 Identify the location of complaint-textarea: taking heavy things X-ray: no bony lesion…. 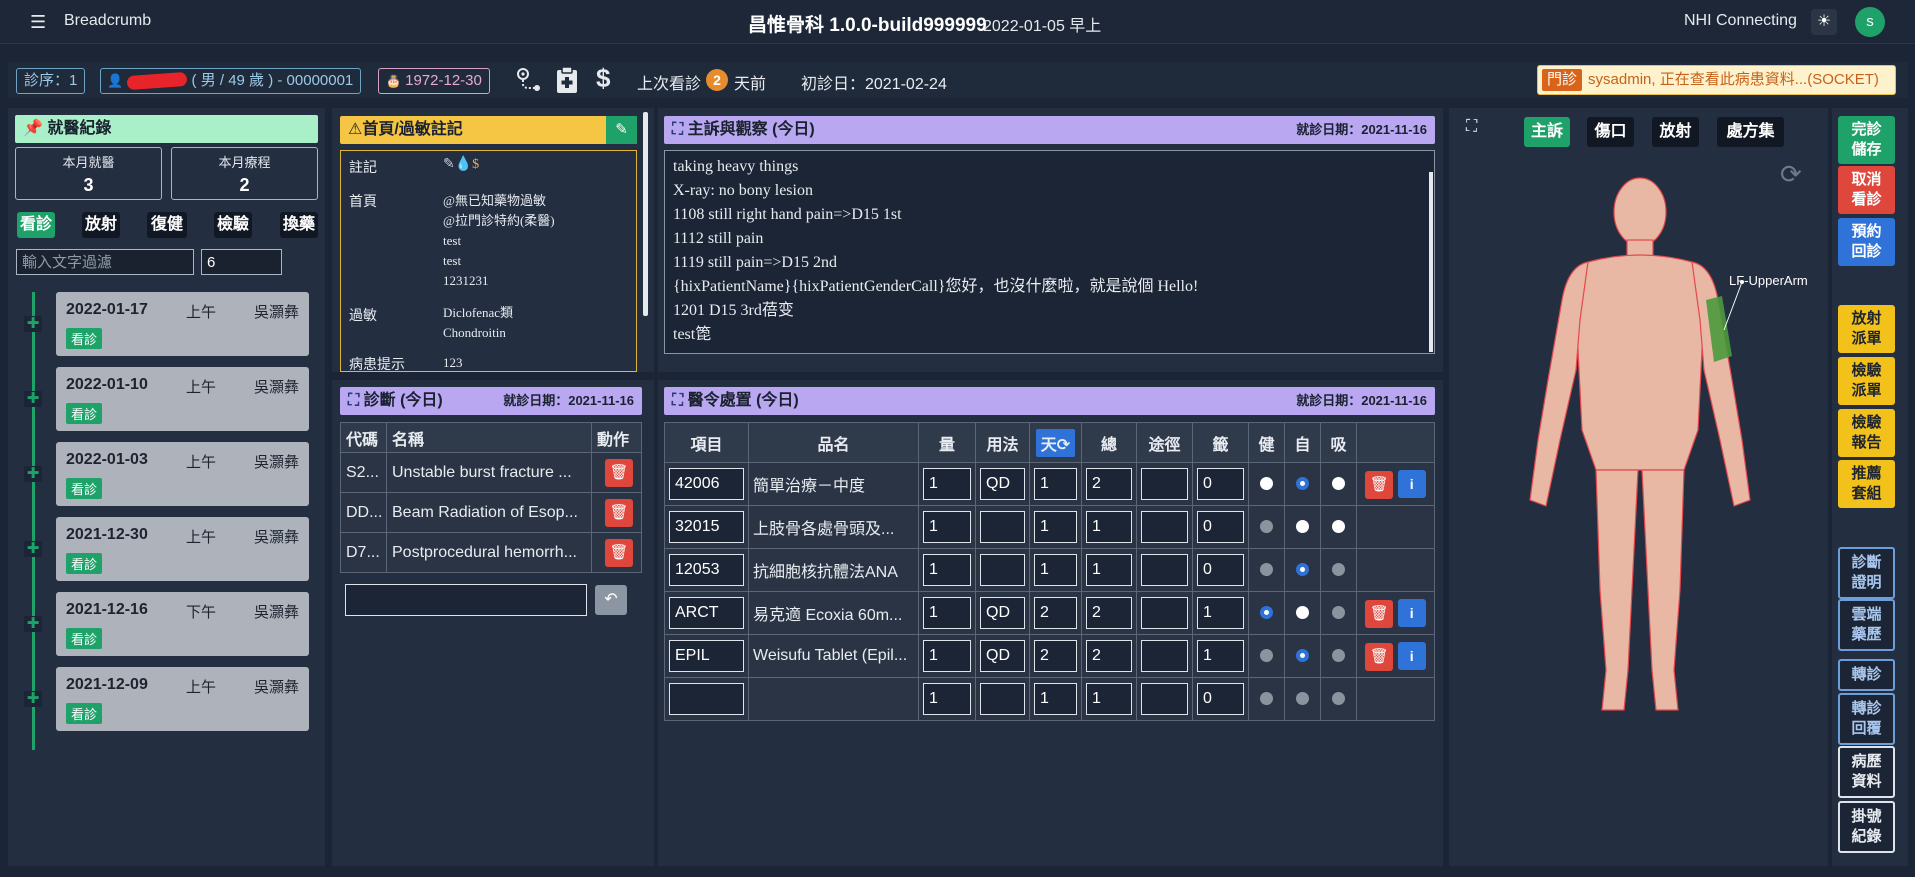
(1049, 252).